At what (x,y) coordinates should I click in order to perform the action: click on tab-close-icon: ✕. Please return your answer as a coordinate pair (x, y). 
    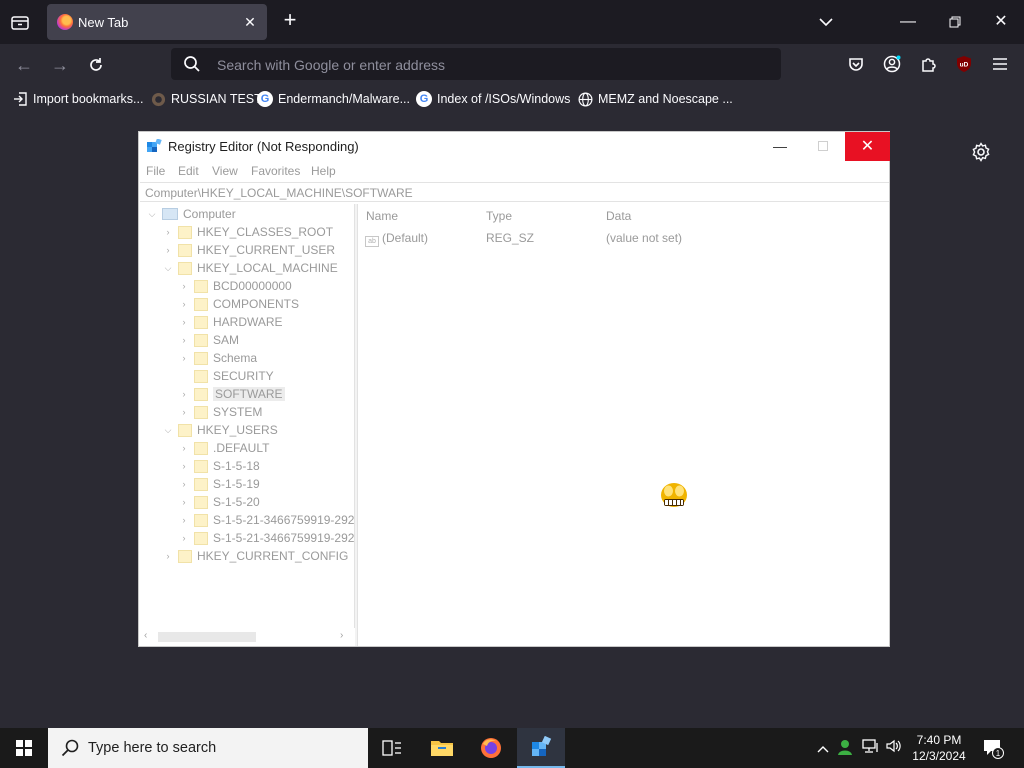
    Looking at the image, I should click on (250, 22).